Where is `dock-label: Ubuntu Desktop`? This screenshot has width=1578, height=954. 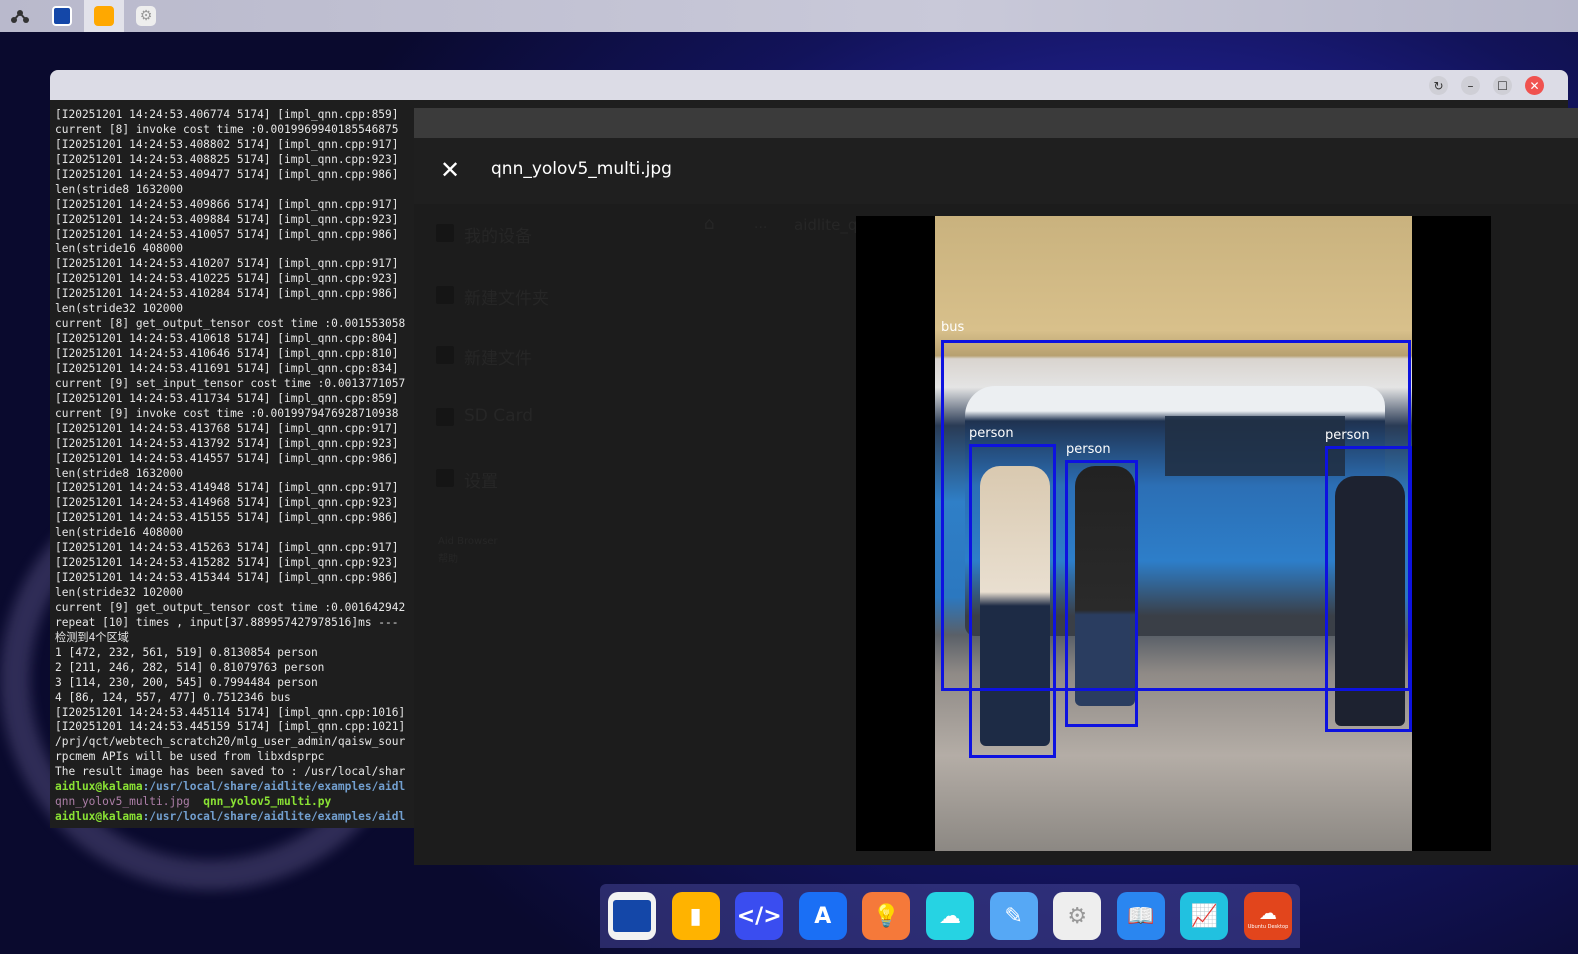
dock-label: Ubuntu Desktop is located at coordinates (1268, 926).